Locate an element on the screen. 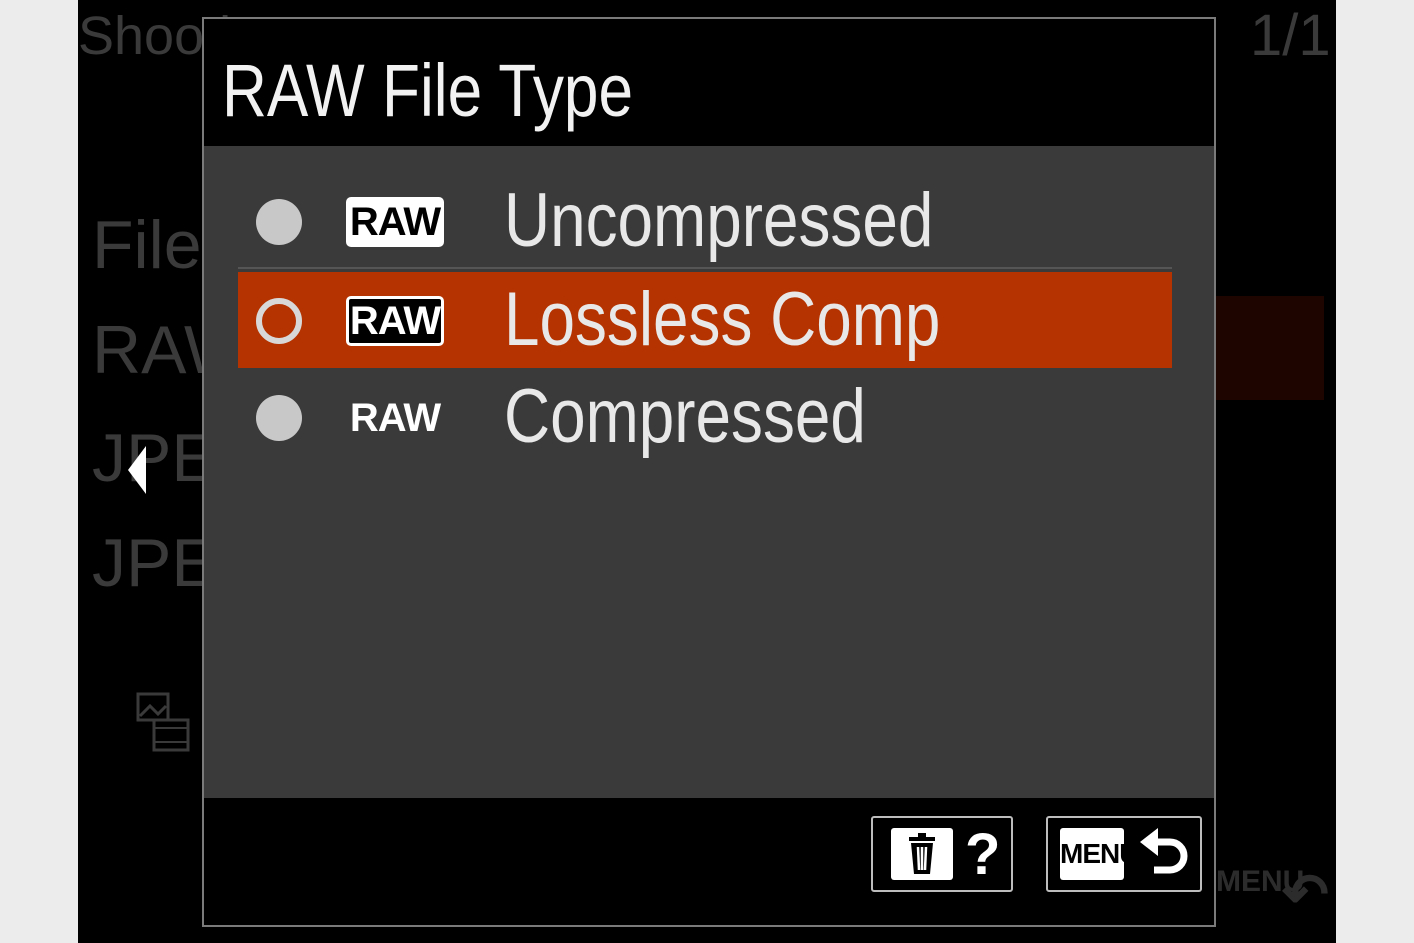 Image resolution: width=1414 pixels, height=943 pixels. trash-icon is located at coordinates (922, 854).